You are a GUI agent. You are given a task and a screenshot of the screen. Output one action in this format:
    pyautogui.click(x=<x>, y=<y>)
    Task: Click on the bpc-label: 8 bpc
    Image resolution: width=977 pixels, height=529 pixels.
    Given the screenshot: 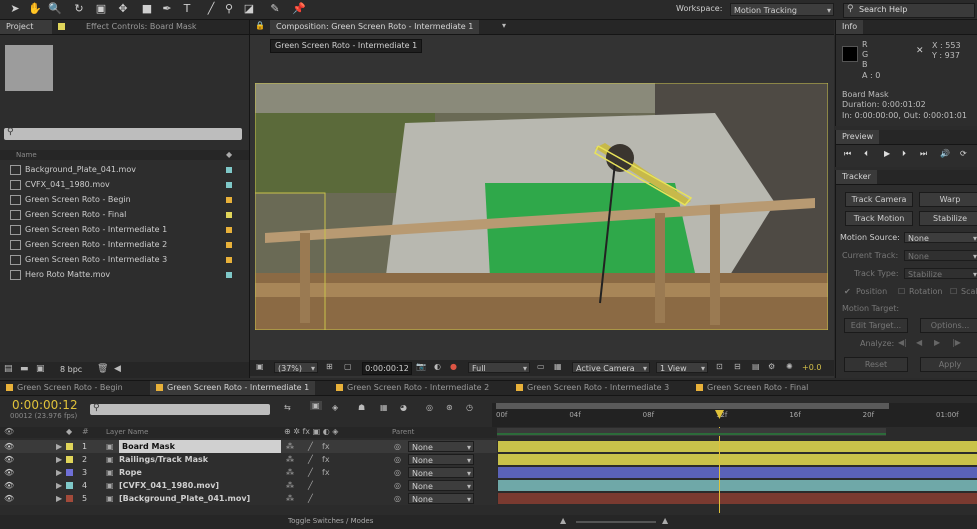 What is the action you would take?
    pyautogui.click(x=71, y=369)
    